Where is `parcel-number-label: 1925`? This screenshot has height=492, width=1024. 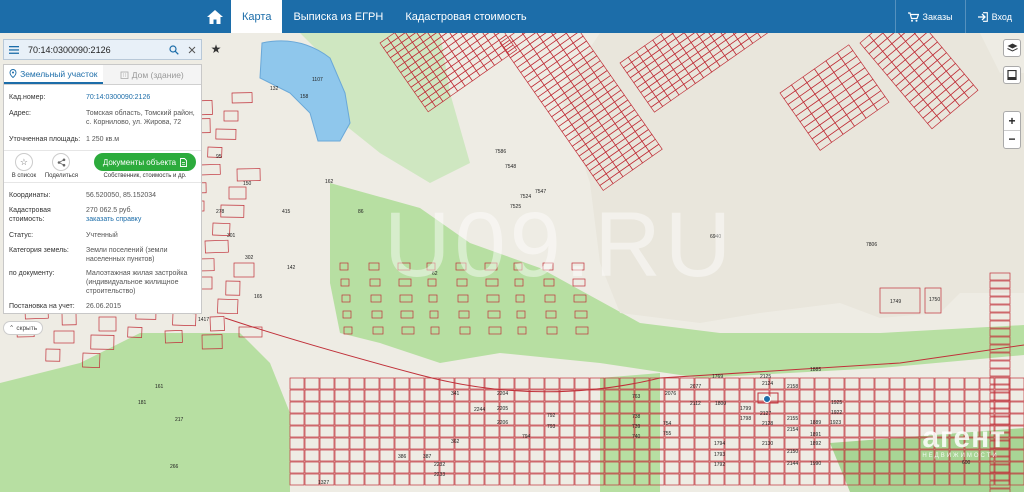
parcel-number-label: 1925 is located at coordinates (836, 403).